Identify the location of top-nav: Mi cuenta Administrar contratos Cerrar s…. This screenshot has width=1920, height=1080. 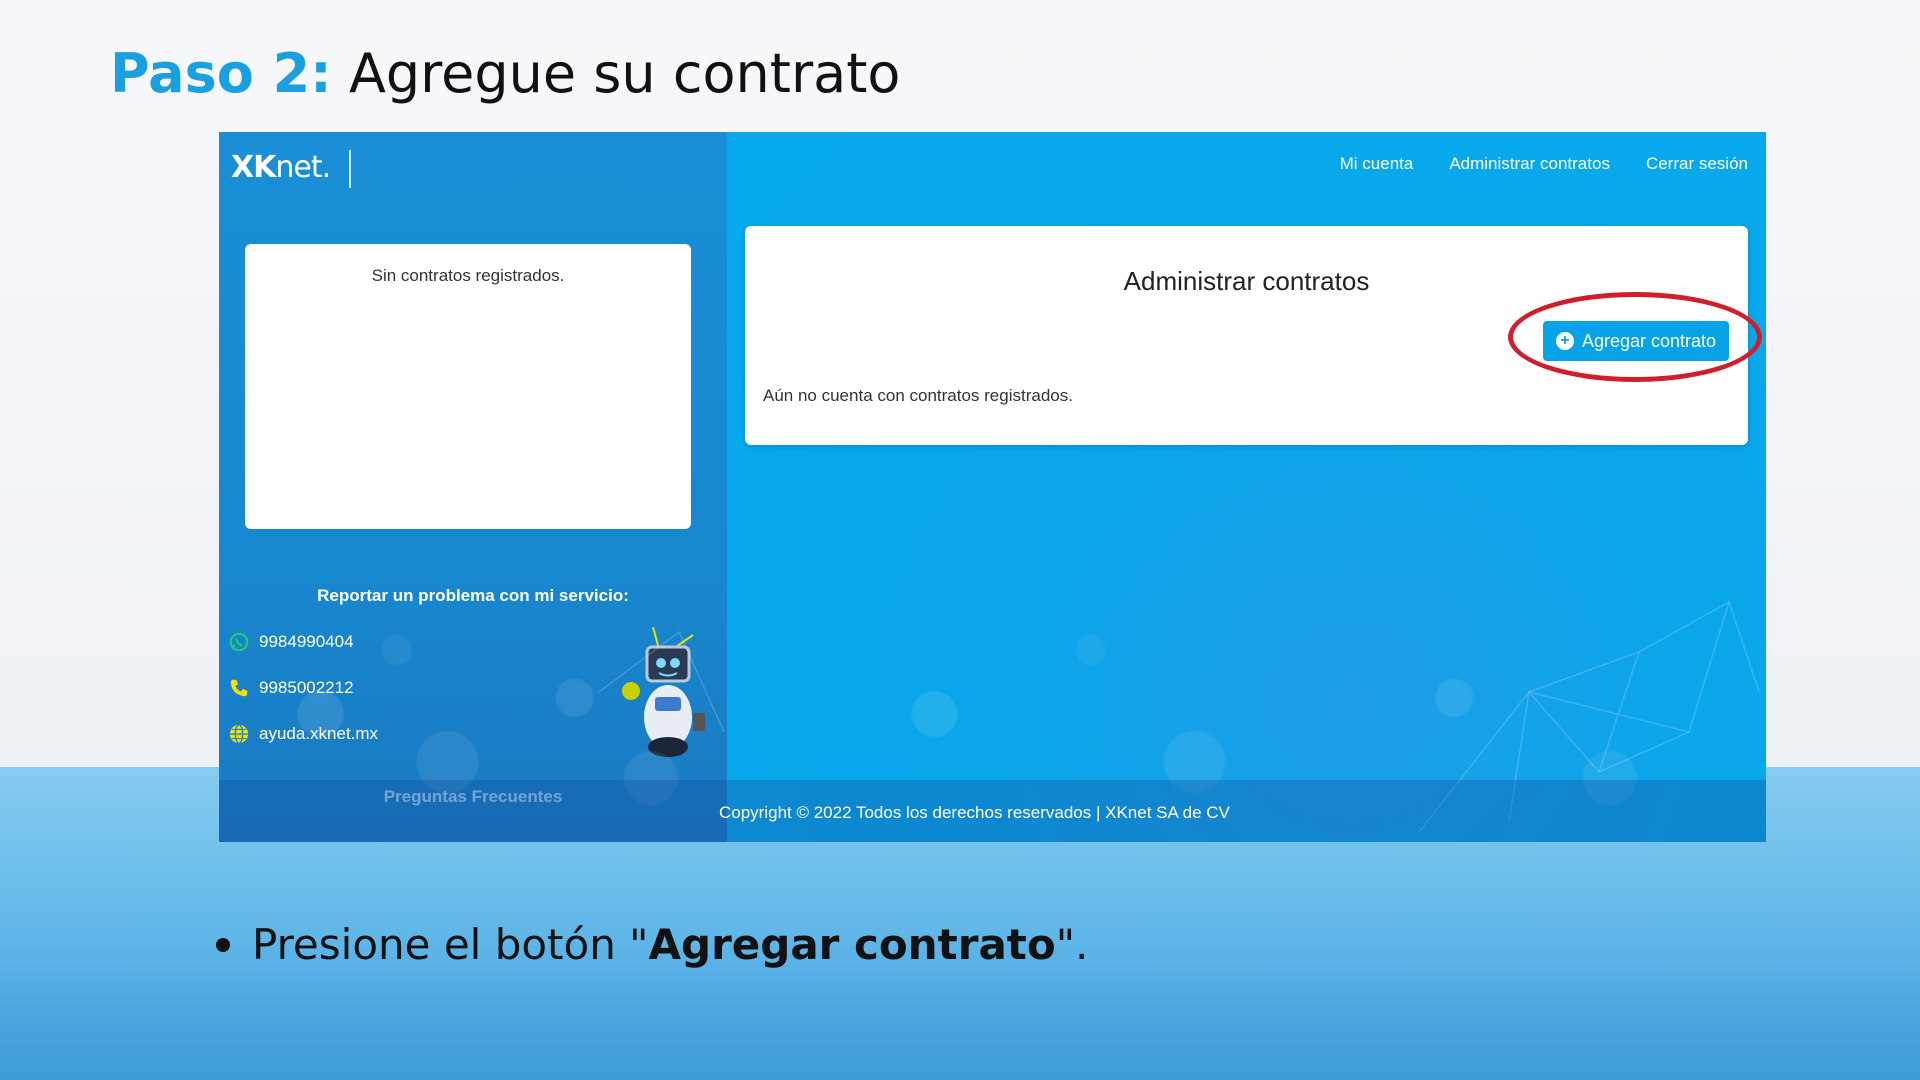
(1544, 164).